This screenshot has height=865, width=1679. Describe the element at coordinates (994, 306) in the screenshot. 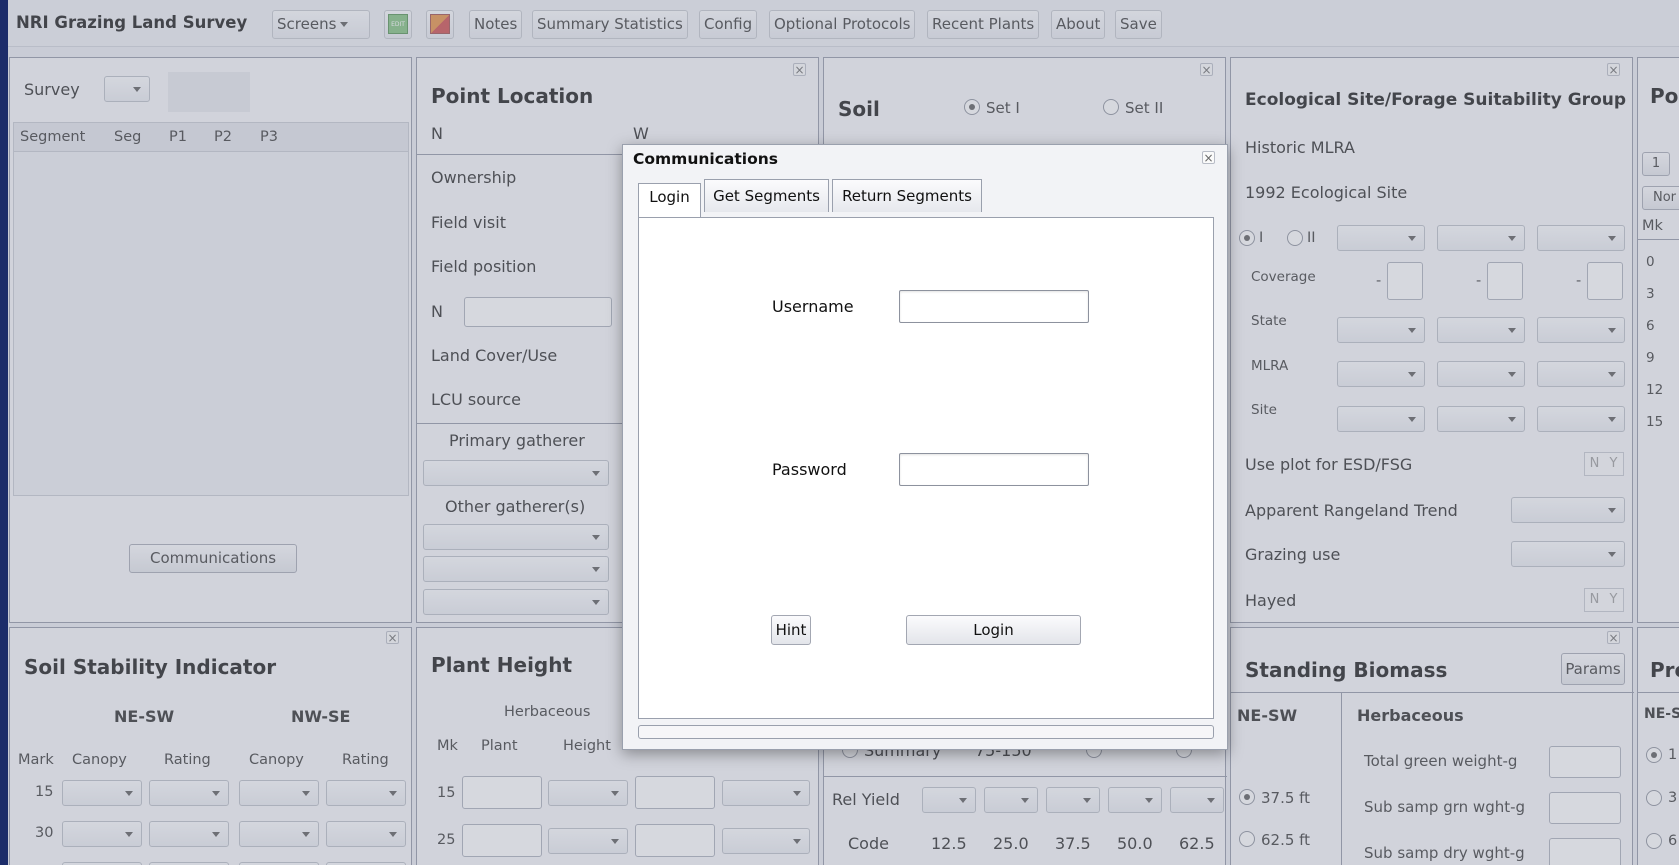

I see `username-input` at that location.